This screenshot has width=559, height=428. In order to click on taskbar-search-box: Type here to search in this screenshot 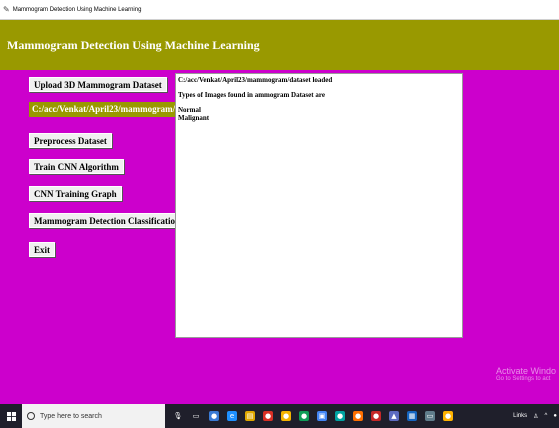, I will do `click(93, 416)`.